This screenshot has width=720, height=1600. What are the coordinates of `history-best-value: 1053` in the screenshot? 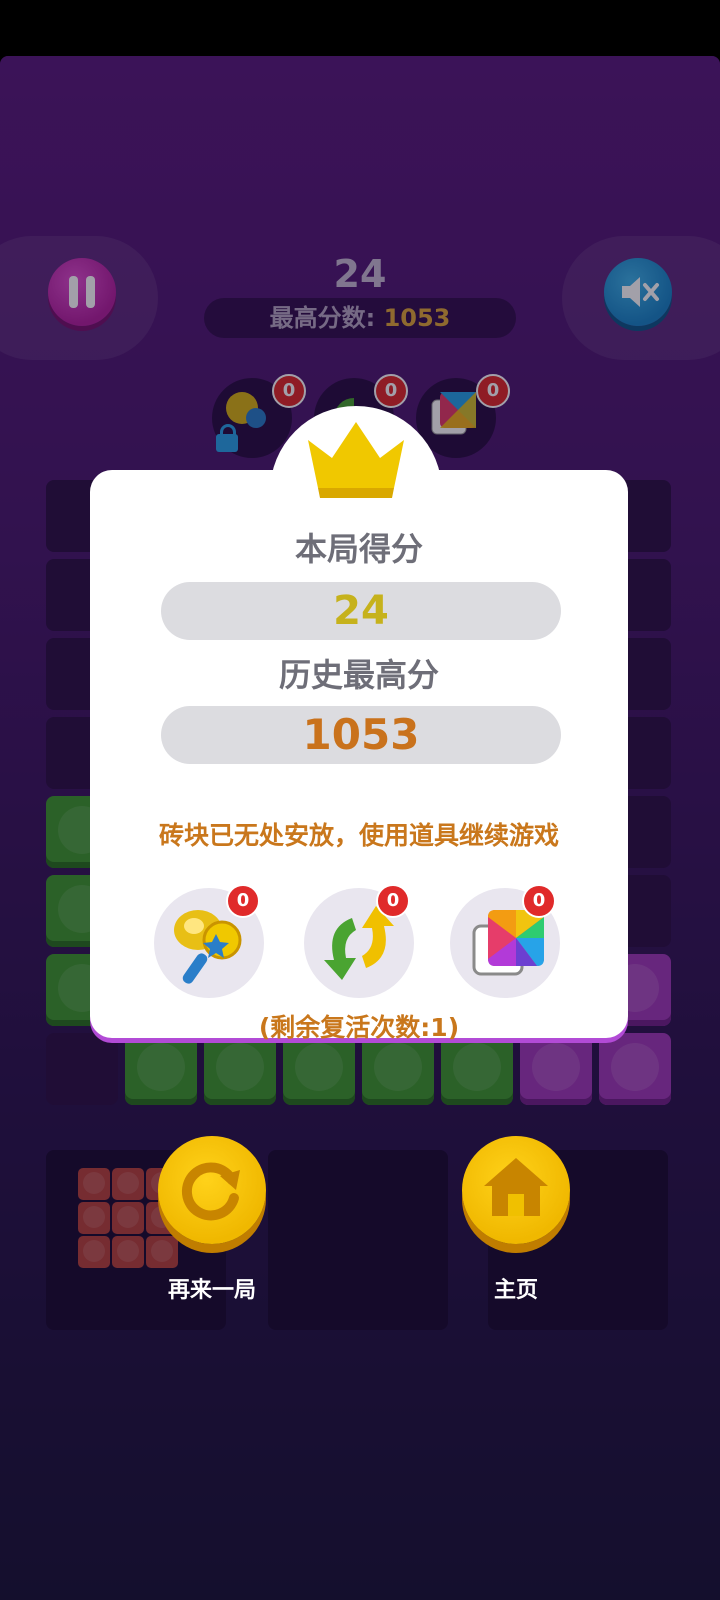 It's located at (361, 735).